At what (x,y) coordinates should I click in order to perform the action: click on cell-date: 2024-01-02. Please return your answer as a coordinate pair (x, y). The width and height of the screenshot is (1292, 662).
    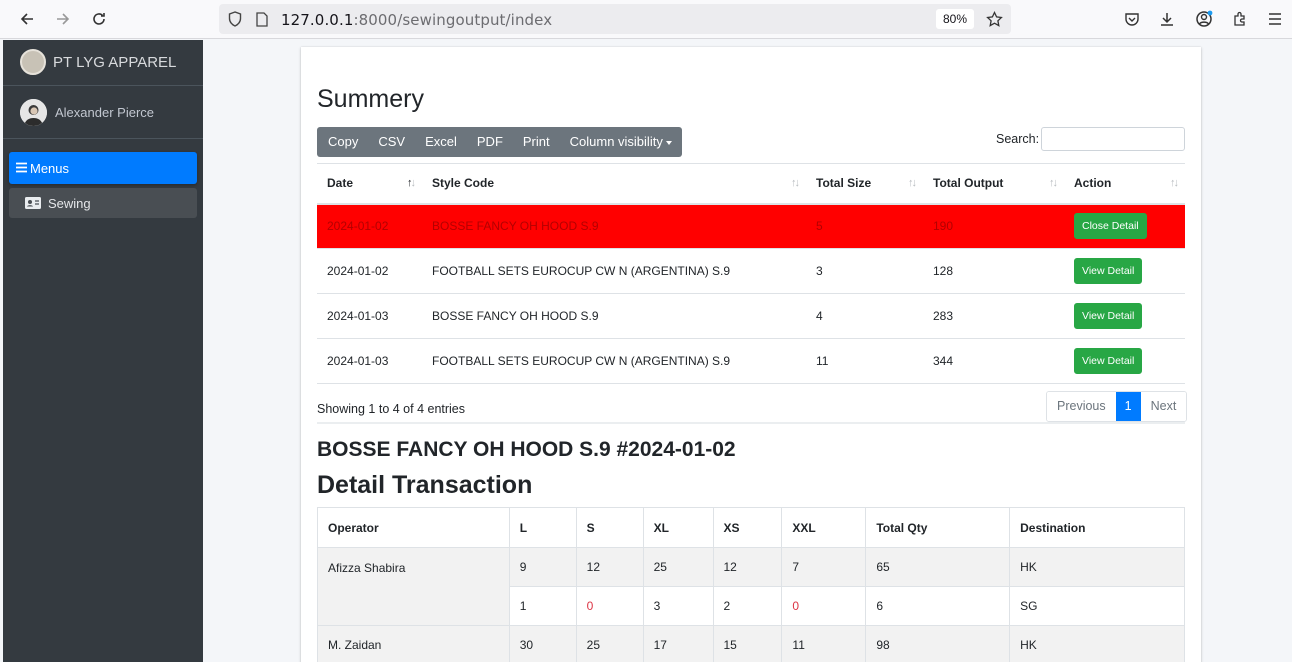
    Looking at the image, I should click on (369, 271).